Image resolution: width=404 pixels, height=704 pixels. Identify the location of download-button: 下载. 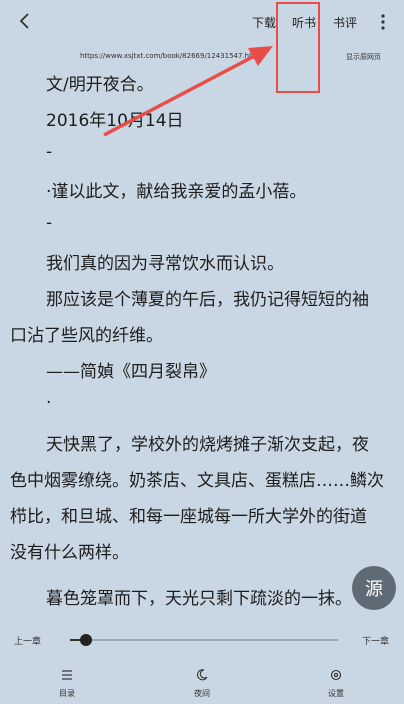
(264, 22).